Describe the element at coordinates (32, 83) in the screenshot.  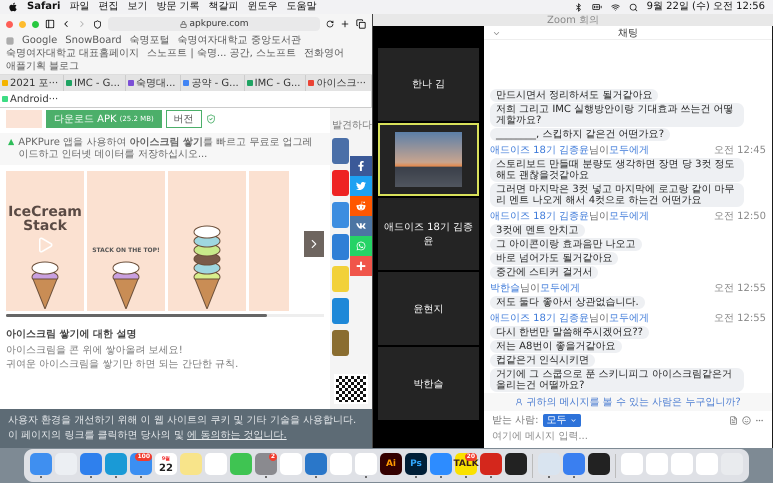
I see `browser-tab: 2021 포···` at that location.